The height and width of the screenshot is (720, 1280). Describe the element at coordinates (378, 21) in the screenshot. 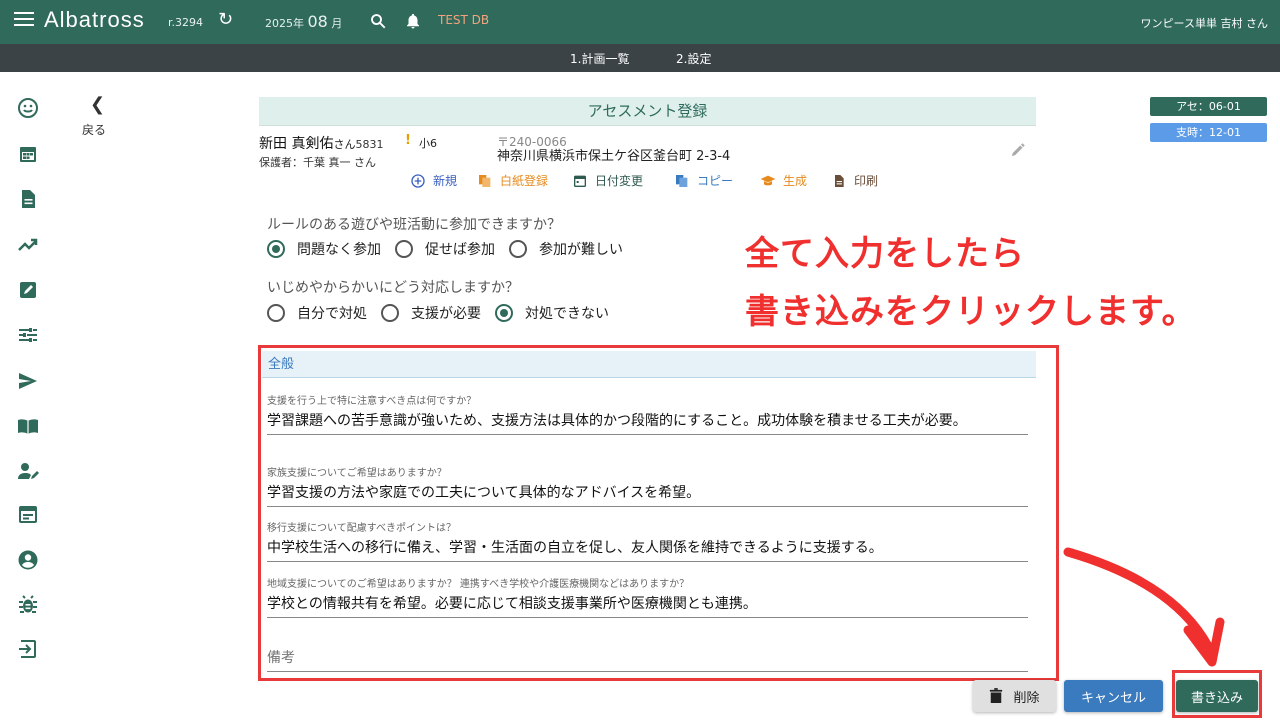

I see `search-icon` at that location.